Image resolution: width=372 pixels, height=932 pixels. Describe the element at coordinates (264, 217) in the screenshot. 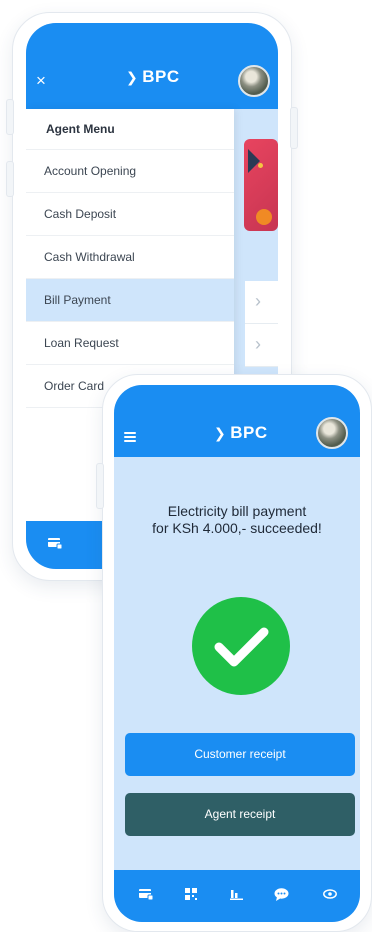

I see `card-brand-icon` at that location.